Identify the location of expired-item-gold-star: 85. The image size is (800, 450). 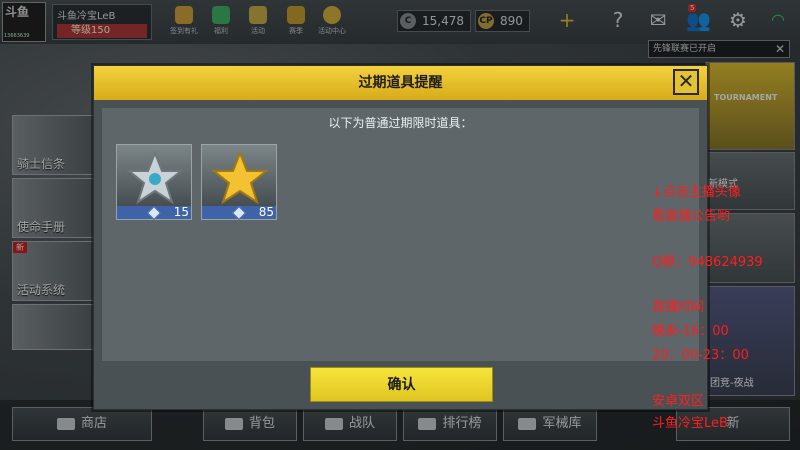
(239, 182).